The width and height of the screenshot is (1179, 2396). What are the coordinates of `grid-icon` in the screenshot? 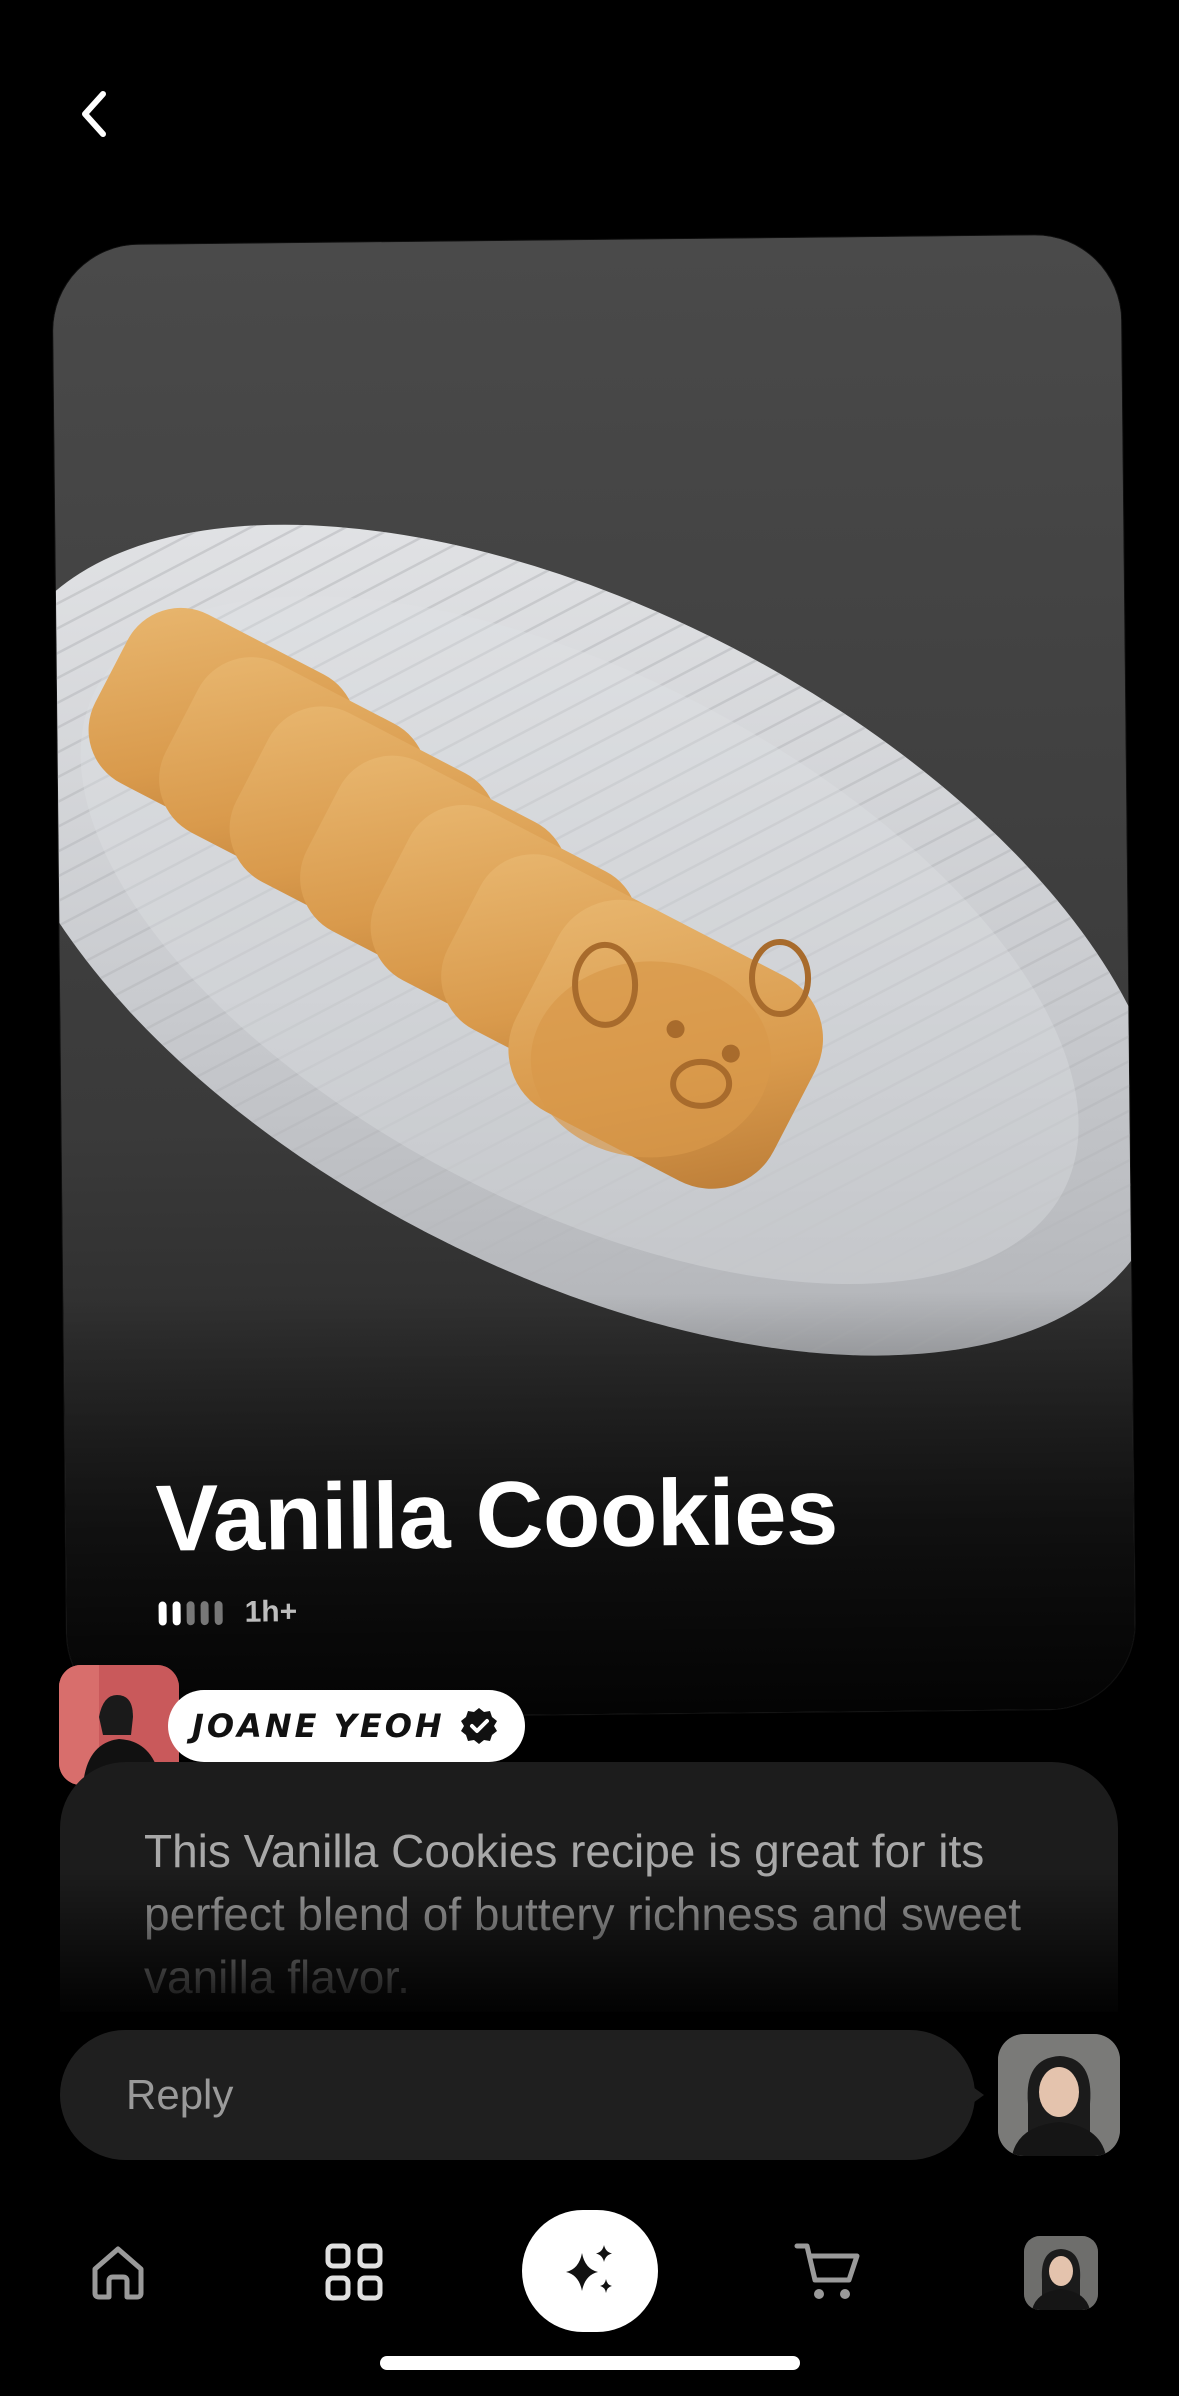 It's located at (354, 2272).